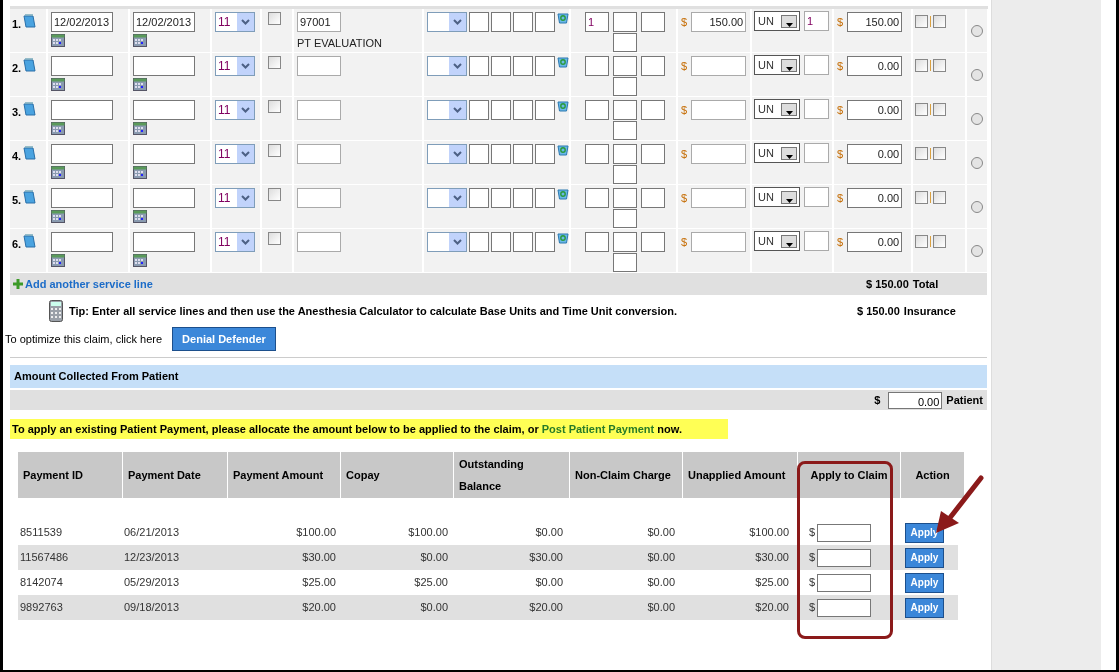  Describe the element at coordinates (875, 22) in the screenshot. I see `line-total-field: 150.00` at that location.